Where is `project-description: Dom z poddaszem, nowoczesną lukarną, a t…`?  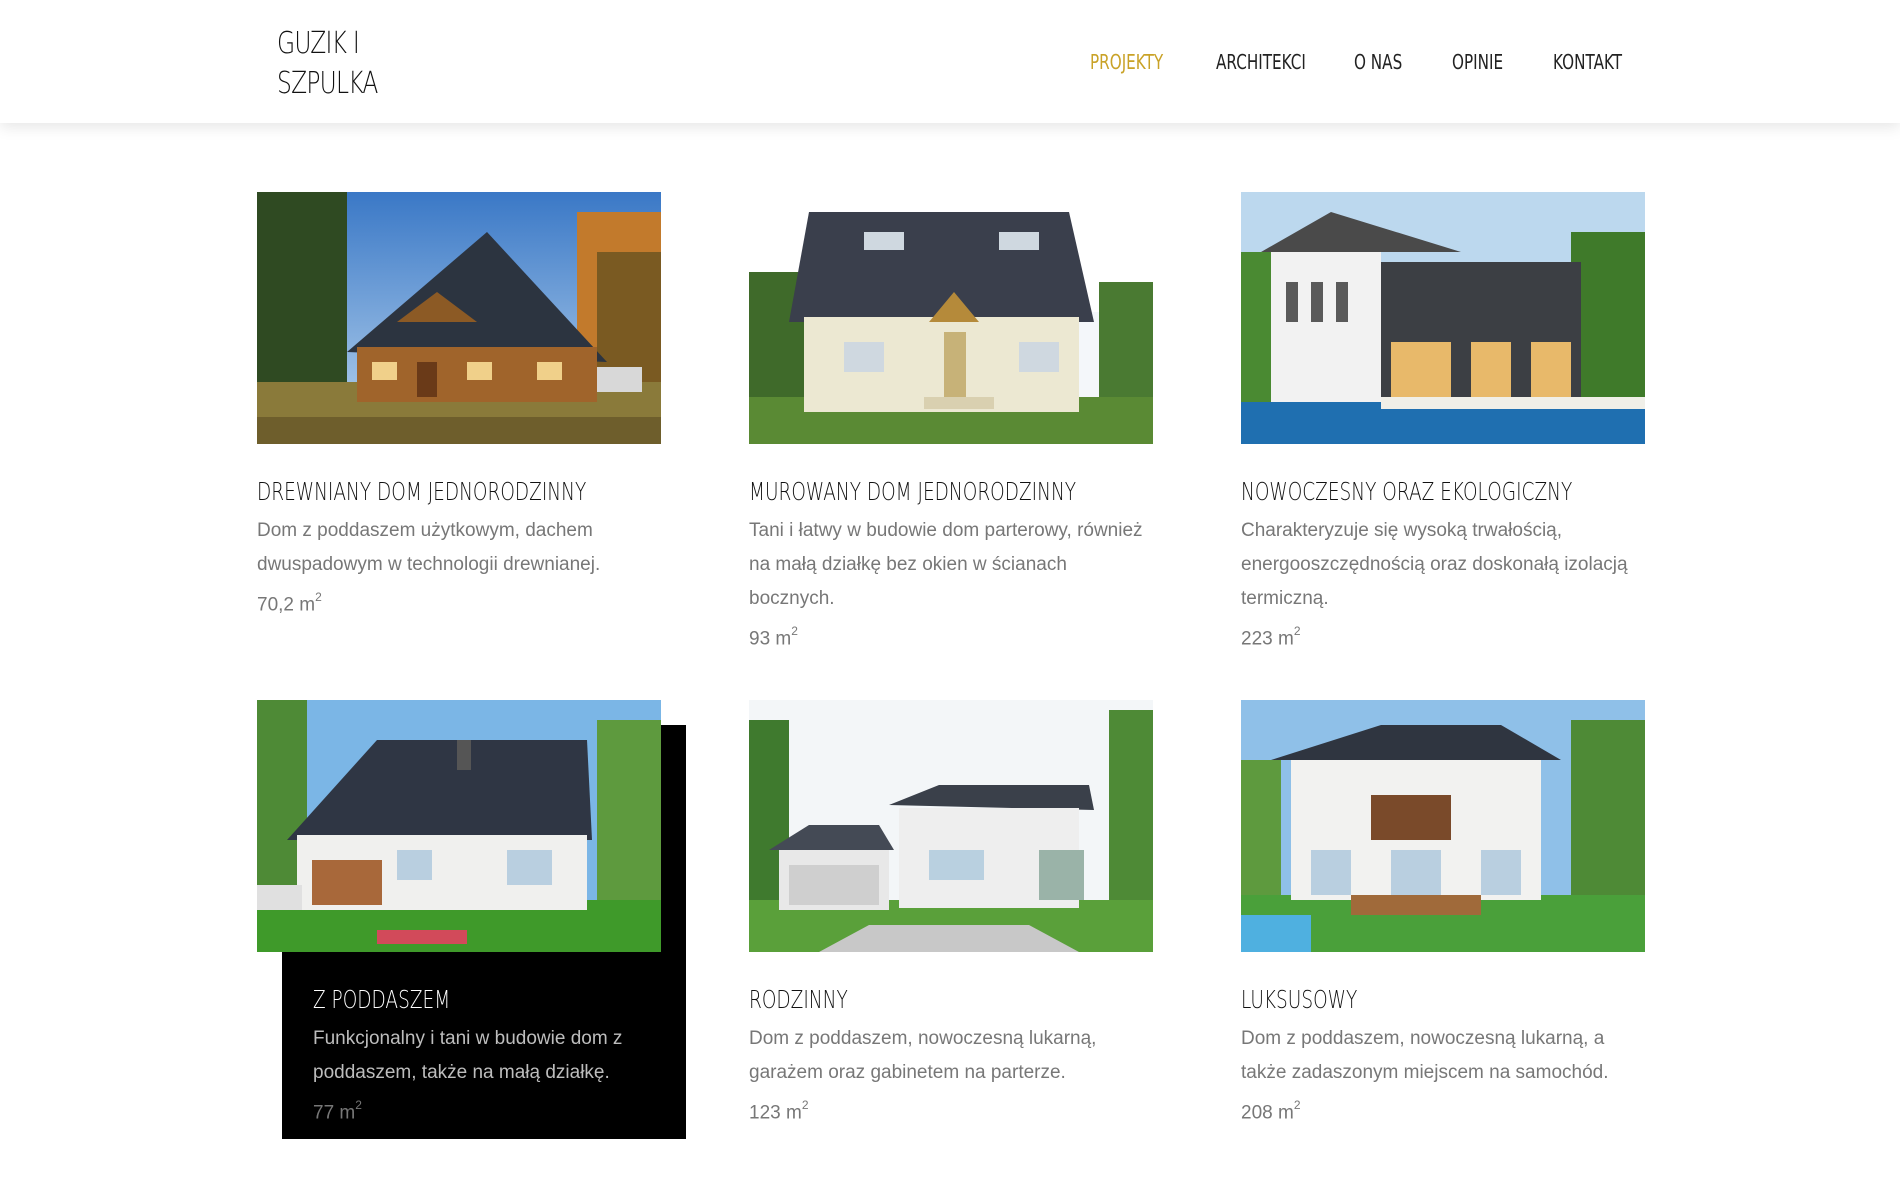
project-description: Dom z poddaszem, nowoczesną lukarną, a t… is located at coordinates (1443, 1076).